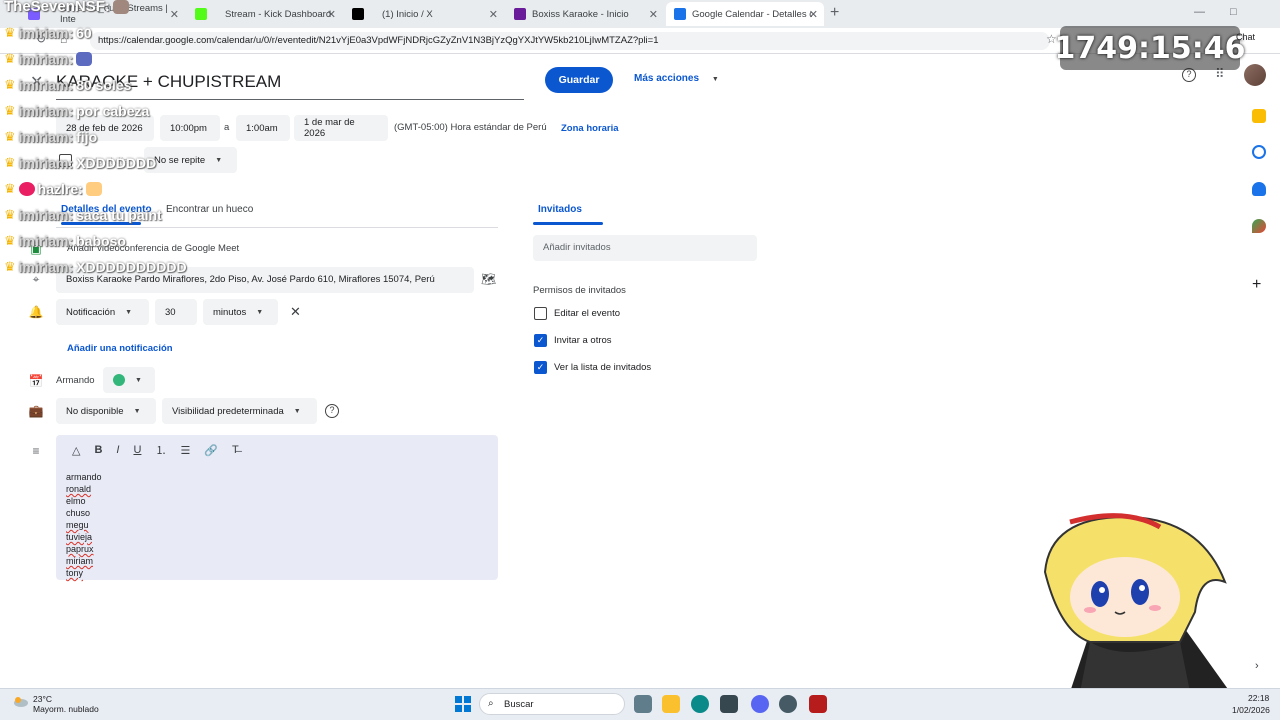 Image resolution: width=1280 pixels, height=720 pixels. Describe the element at coordinates (129, 380) in the screenshot. I see `calendar-color-select: ▼` at that location.